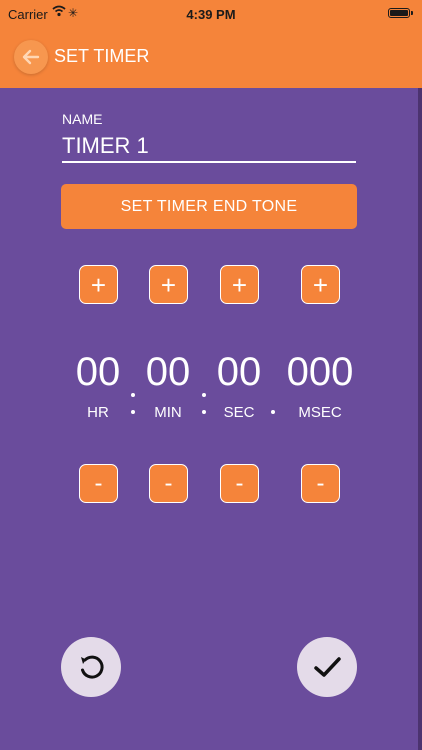 This screenshot has height=750, width=422. Describe the element at coordinates (168, 483) in the screenshot. I see `minutes-decrement-button: -` at that location.